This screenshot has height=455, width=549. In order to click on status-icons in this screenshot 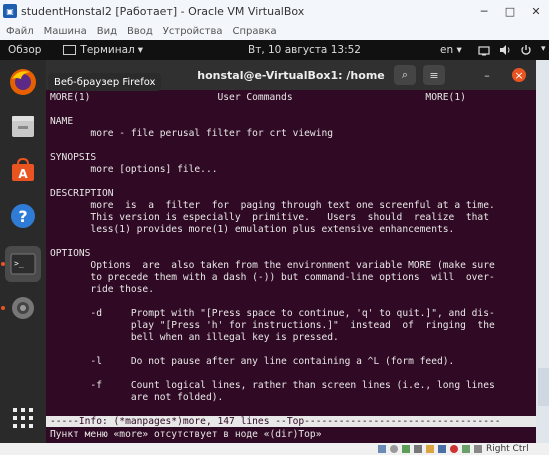, I will do `click(430, 449)`.